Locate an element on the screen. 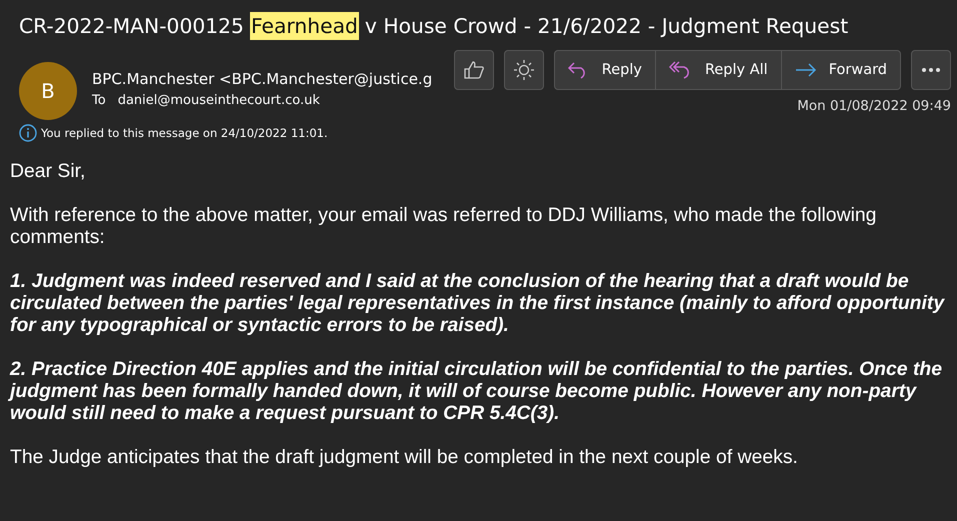 This screenshot has width=957, height=521. sun-icon is located at coordinates (523, 70).